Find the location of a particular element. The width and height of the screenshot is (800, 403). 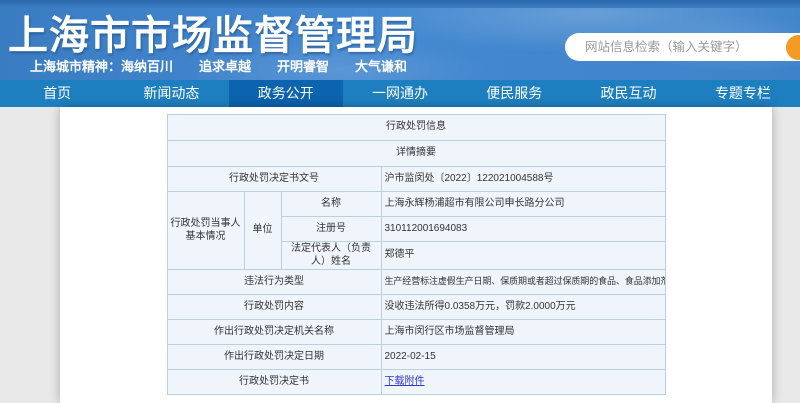

doc-no-value: 沪市监闵处〔2022〕122021004588号 is located at coordinates (523, 179).